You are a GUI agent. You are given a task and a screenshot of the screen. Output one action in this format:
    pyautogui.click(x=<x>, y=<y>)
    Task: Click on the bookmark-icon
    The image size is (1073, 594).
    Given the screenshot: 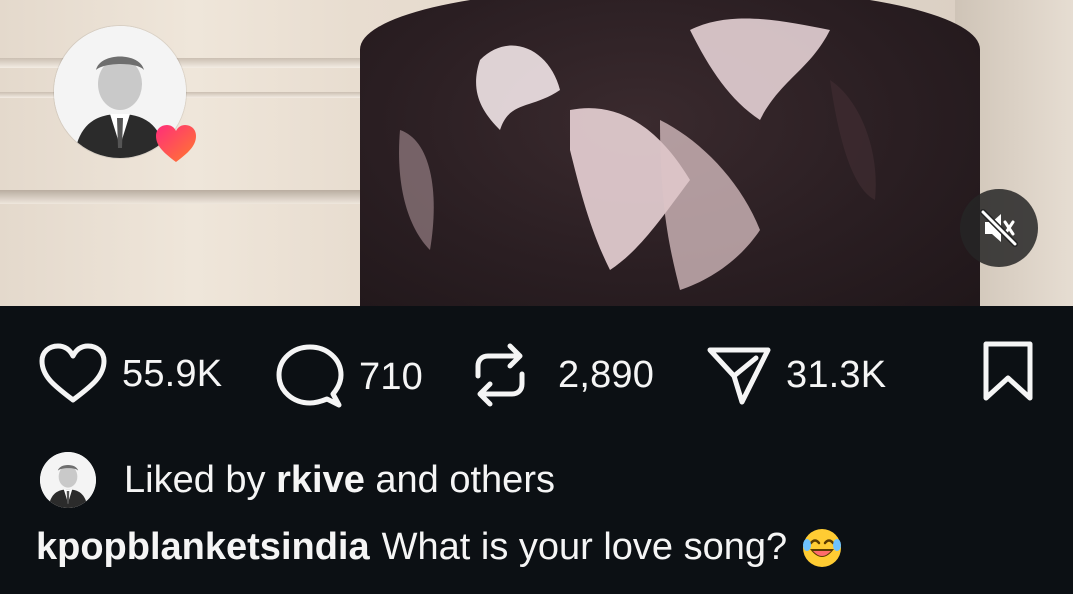 What is the action you would take?
    pyautogui.click(x=1008, y=371)
    